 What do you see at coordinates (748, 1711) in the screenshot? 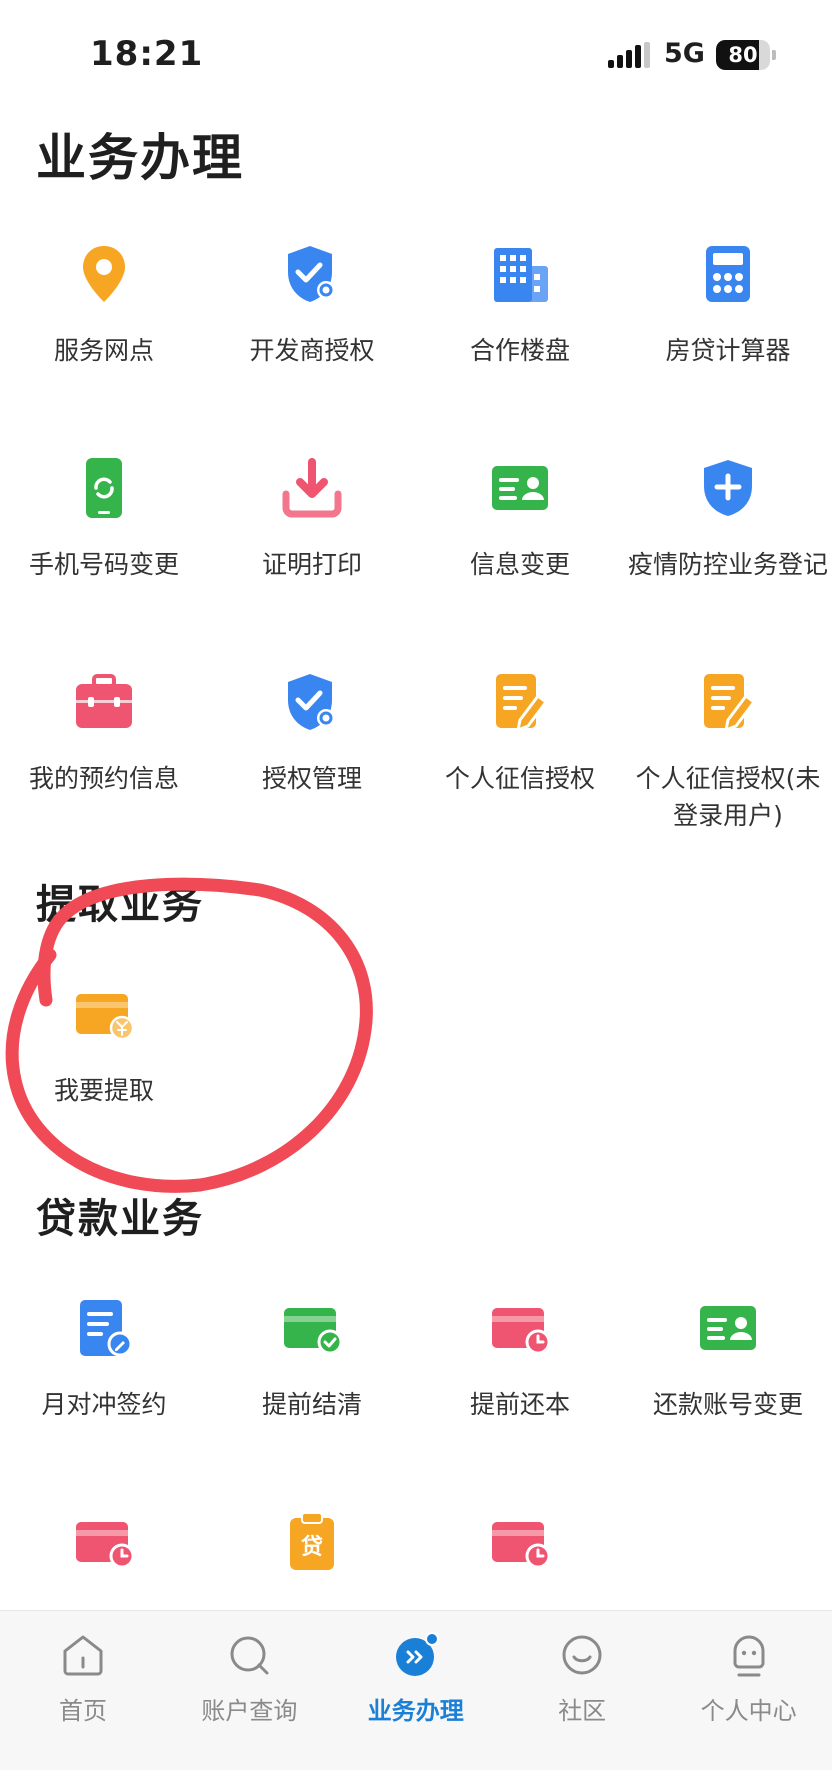
I see `tab-label: 个人中心` at bounding box center [748, 1711].